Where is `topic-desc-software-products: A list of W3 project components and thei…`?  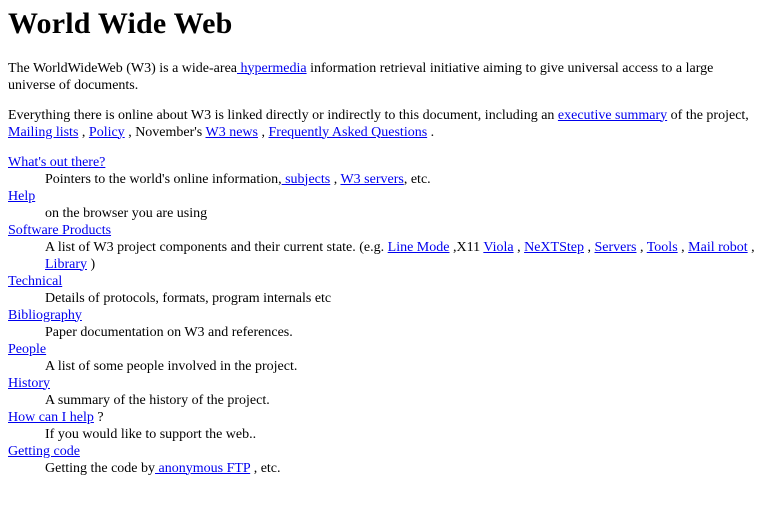
topic-desc-software-products: A list of W3 project components and thei… is located at coordinates (402, 256).